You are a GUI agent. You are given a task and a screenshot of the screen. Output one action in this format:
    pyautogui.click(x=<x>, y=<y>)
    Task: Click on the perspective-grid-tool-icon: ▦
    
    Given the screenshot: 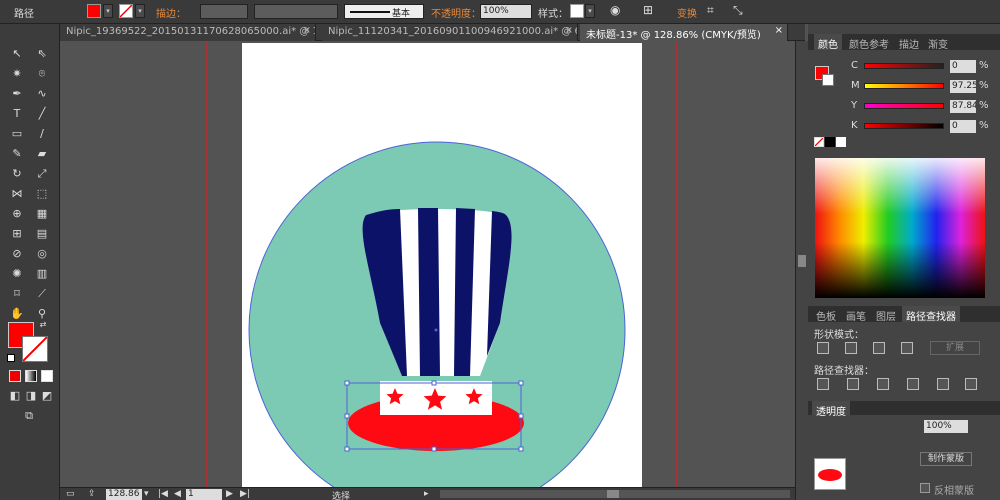 What is the action you would take?
    pyautogui.click(x=42, y=214)
    